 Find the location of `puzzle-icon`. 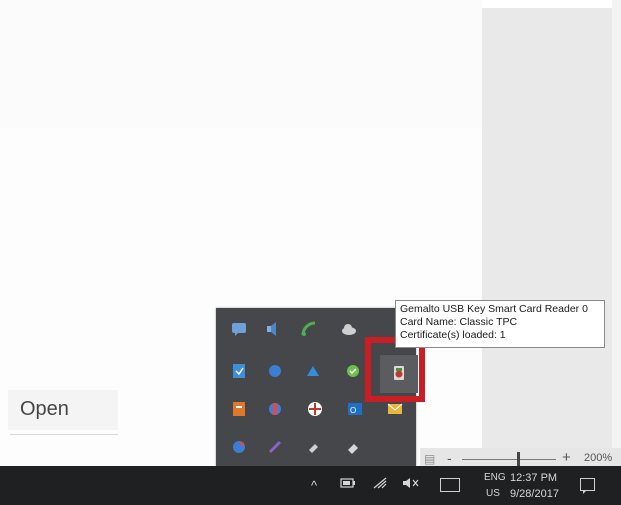

puzzle-icon is located at coordinates (275, 409).